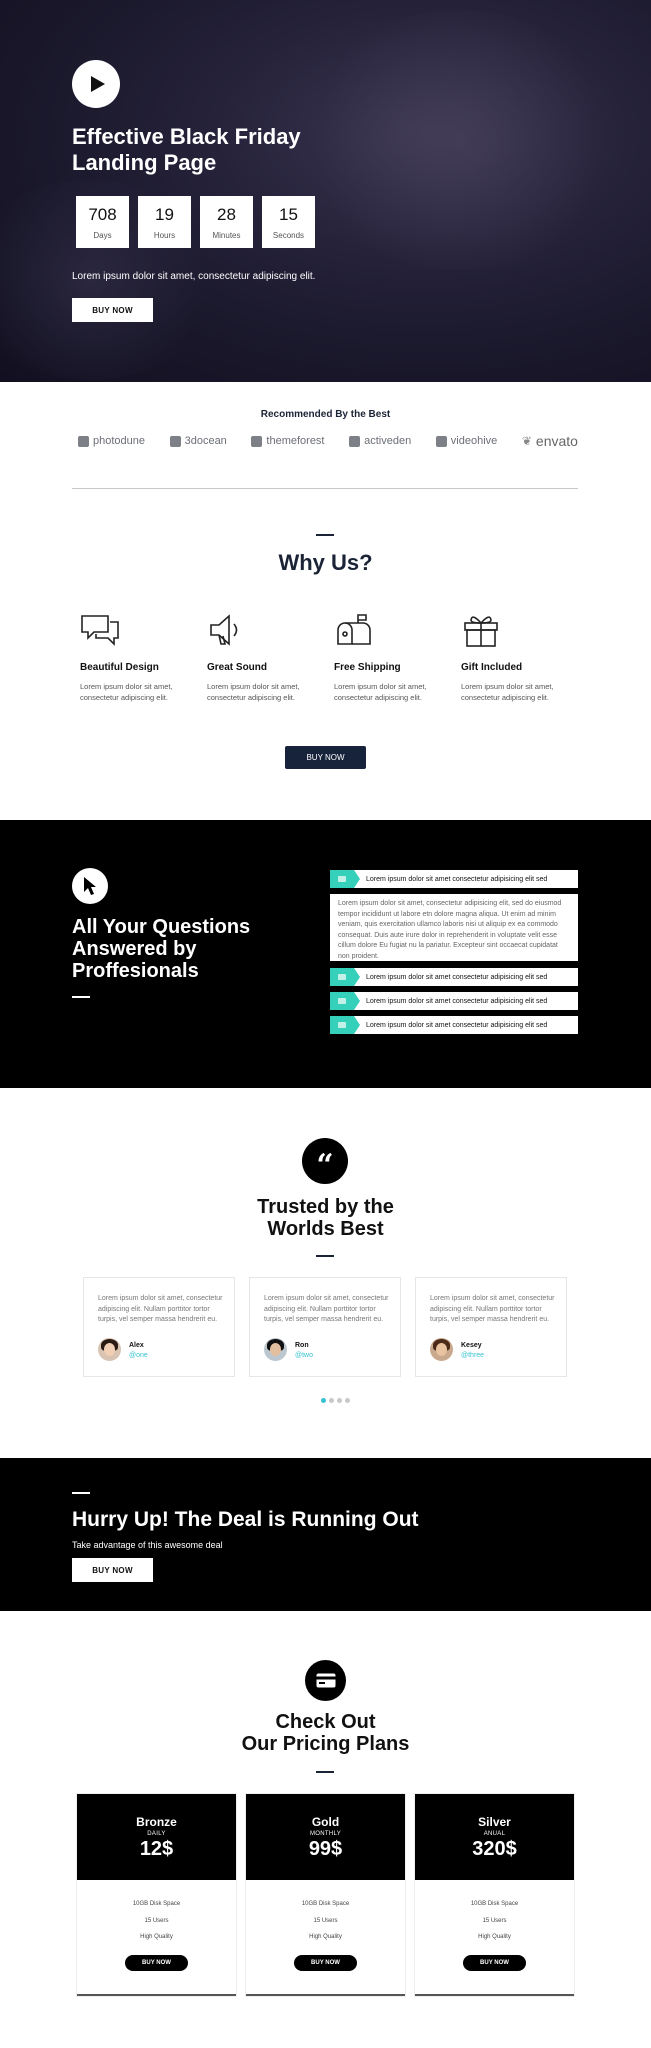 The height and width of the screenshot is (2048, 651). What do you see at coordinates (355, 441) in the screenshot?
I see `activeden-logo-icon` at bounding box center [355, 441].